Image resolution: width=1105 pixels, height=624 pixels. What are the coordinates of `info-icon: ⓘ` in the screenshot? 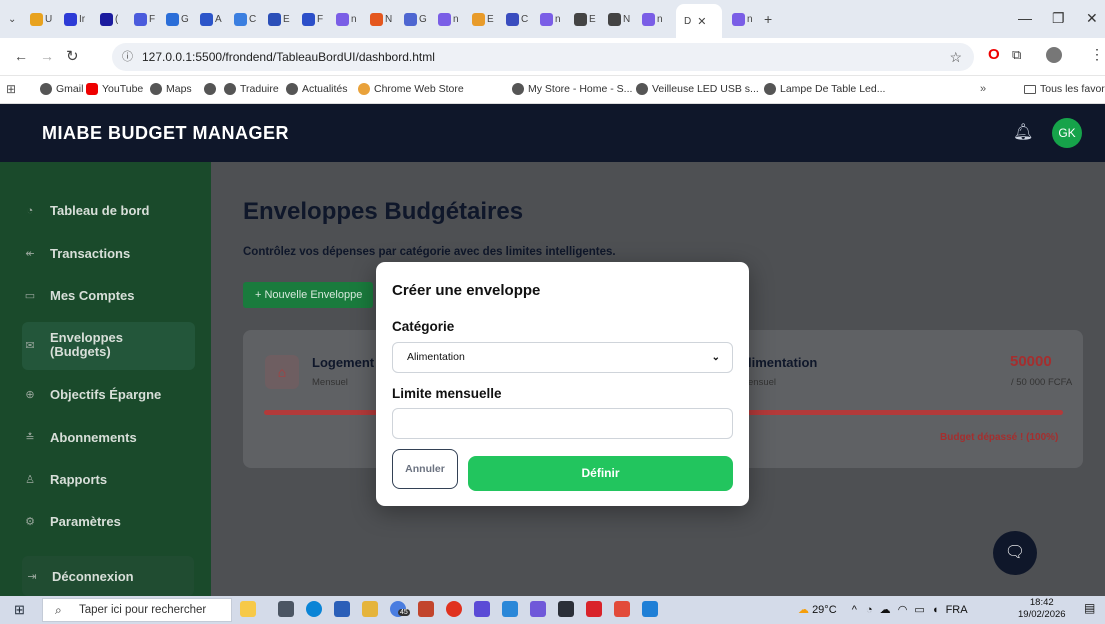 It's located at (127, 57).